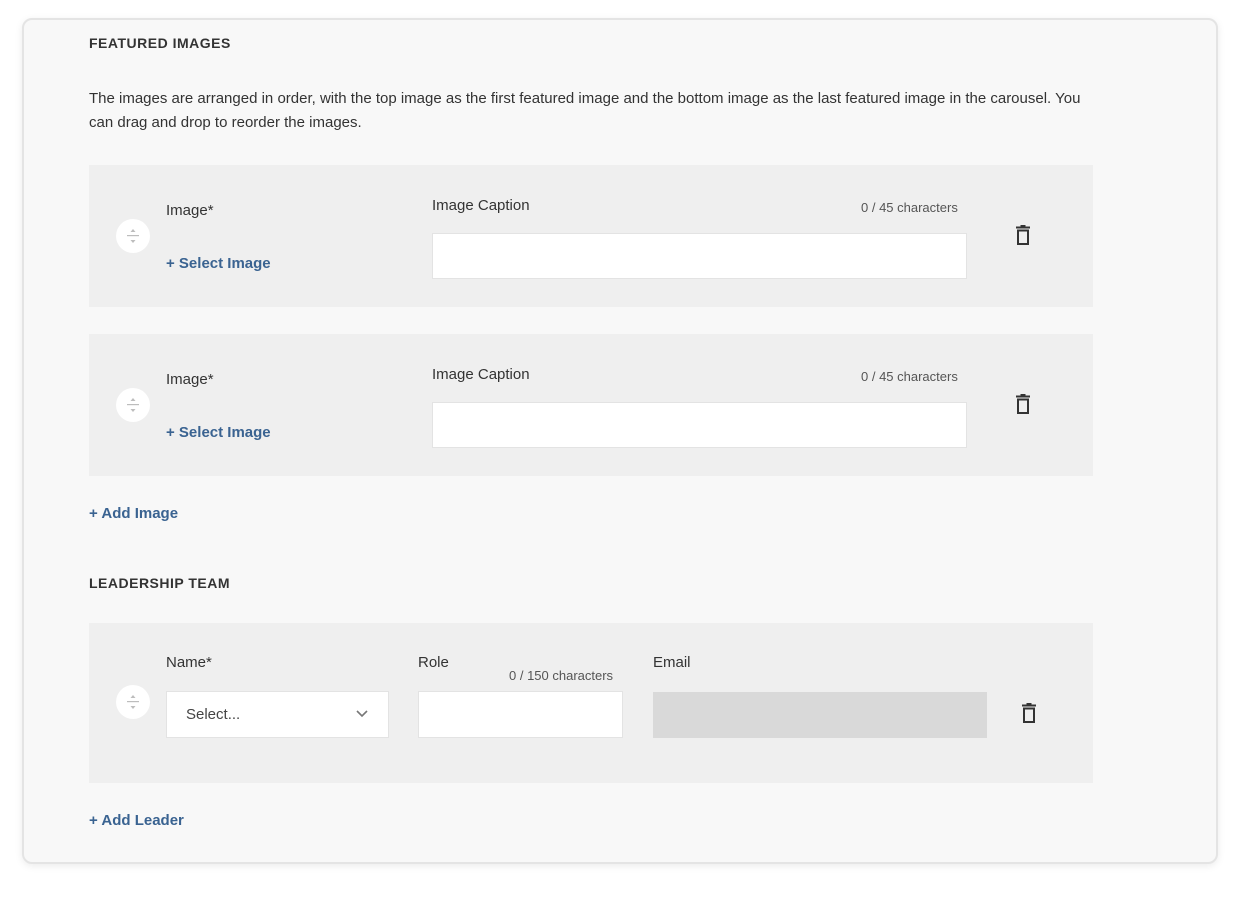  Describe the element at coordinates (672, 662) in the screenshot. I see `email-label: Email` at that location.